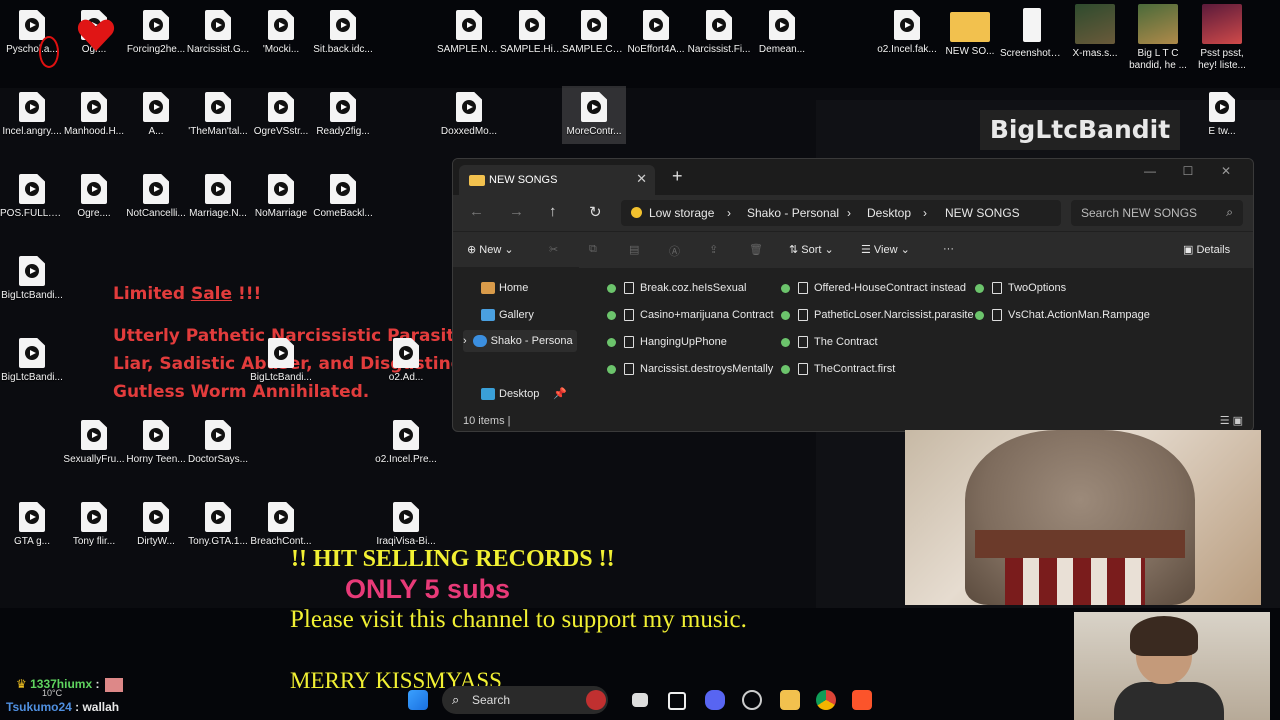  What do you see at coordinates (595, 212) in the screenshot?
I see `refresh-icon: ↻` at bounding box center [595, 212].